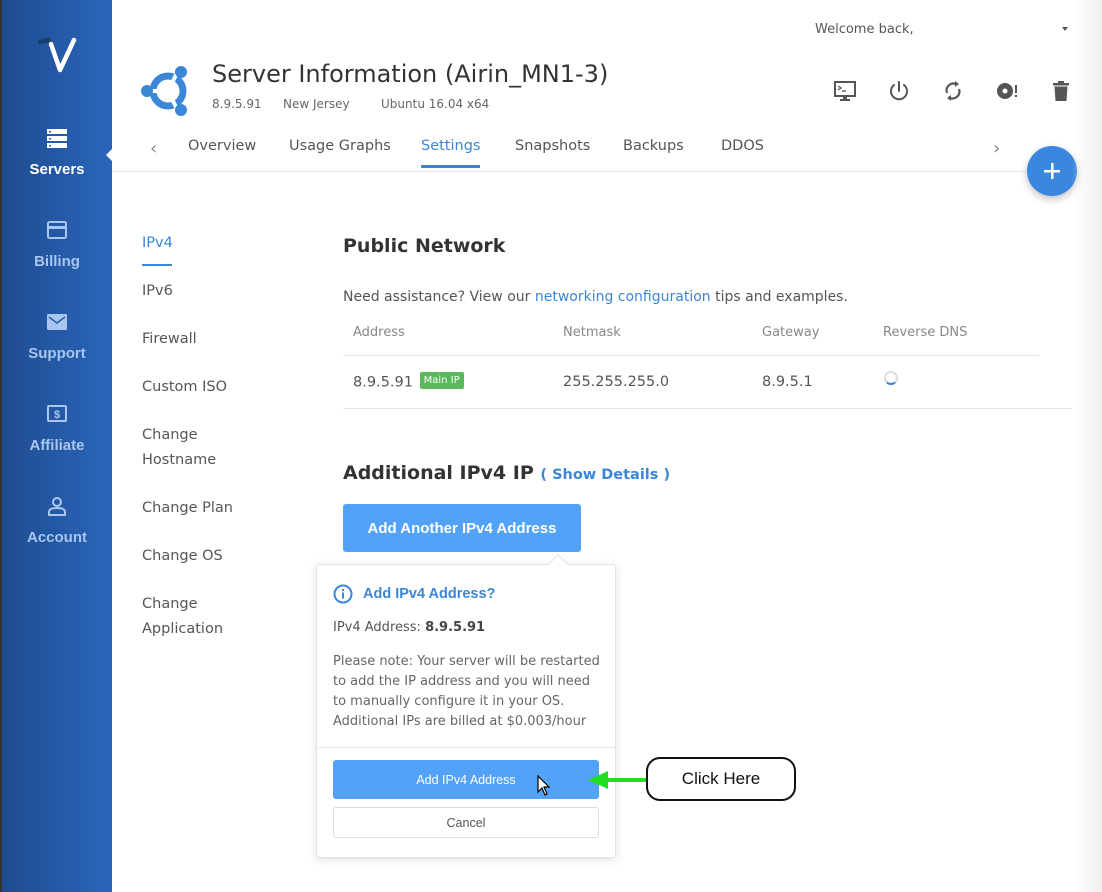  Describe the element at coordinates (1087, 446) in the screenshot. I see `page-edge-shadow` at that location.